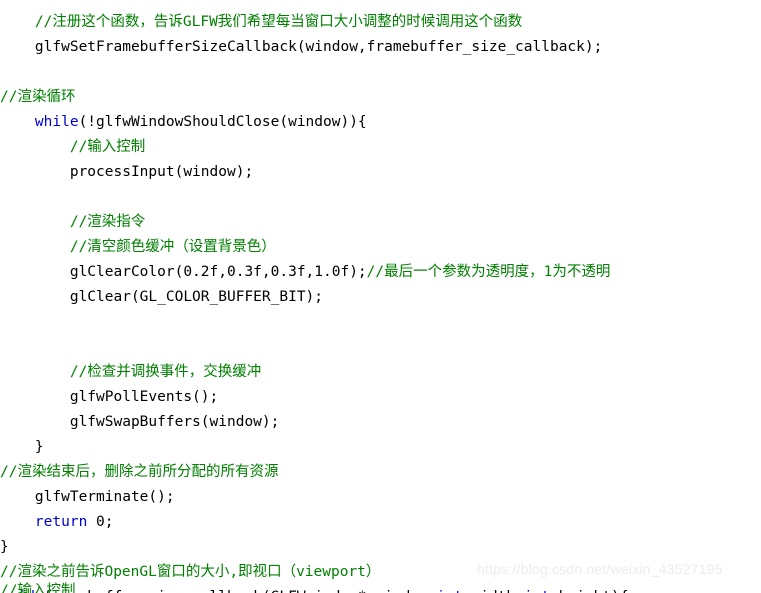 The image size is (761, 593). Describe the element at coordinates (380, 97) in the screenshot. I see `code-line-3: //渲染循环` at that location.